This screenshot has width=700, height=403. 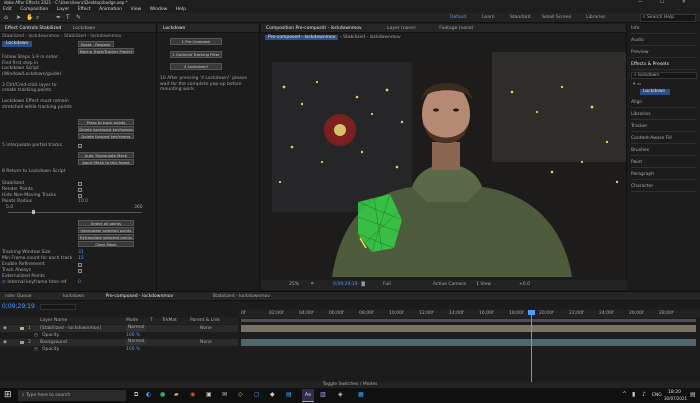 What do you see at coordinates (192, 394) in the screenshot?
I see `chrome-icon: ◉` at bounding box center [192, 394].